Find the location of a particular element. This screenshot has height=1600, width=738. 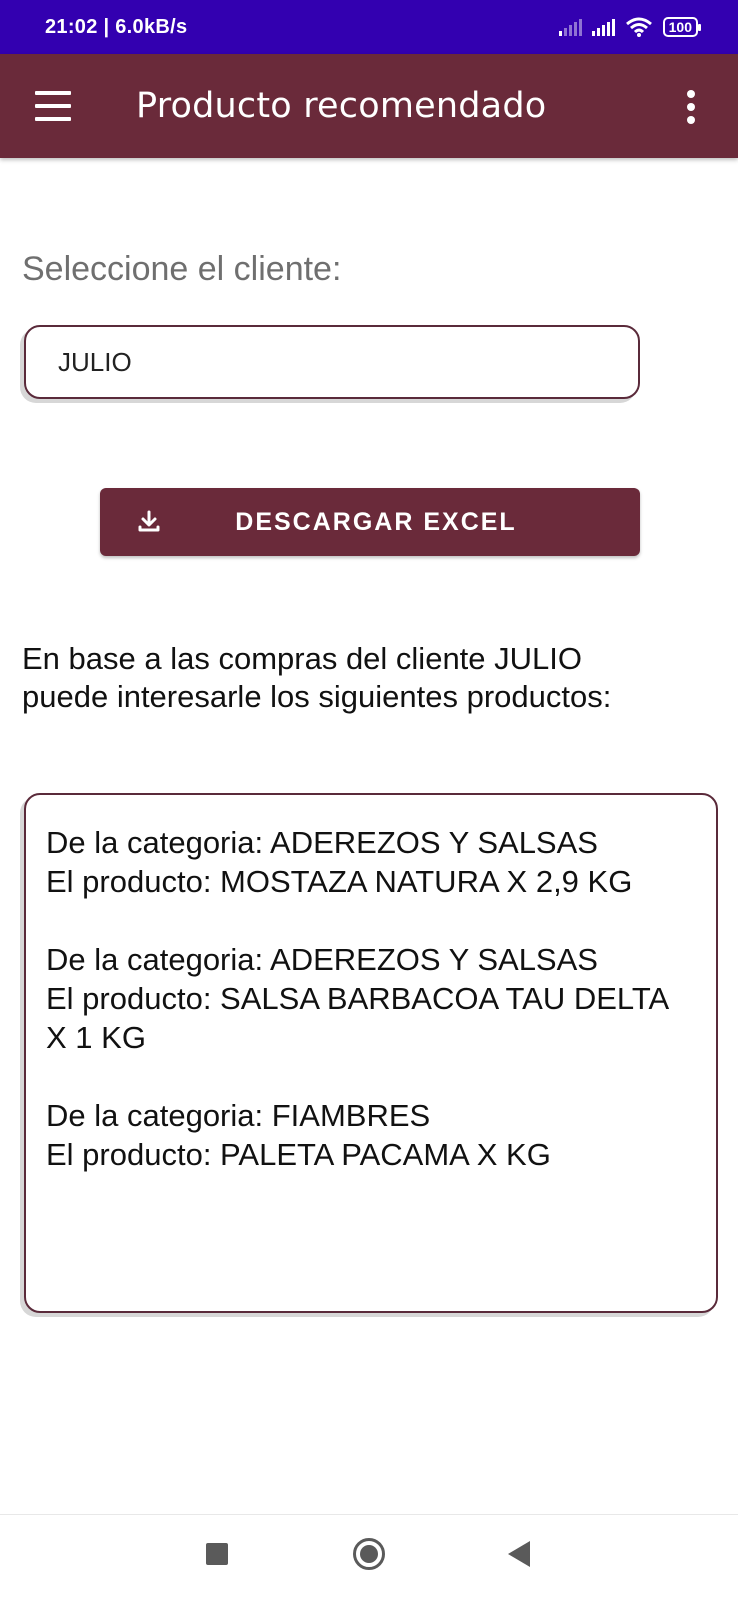

app-bar: Producto recomendado is located at coordinates (369, 106).